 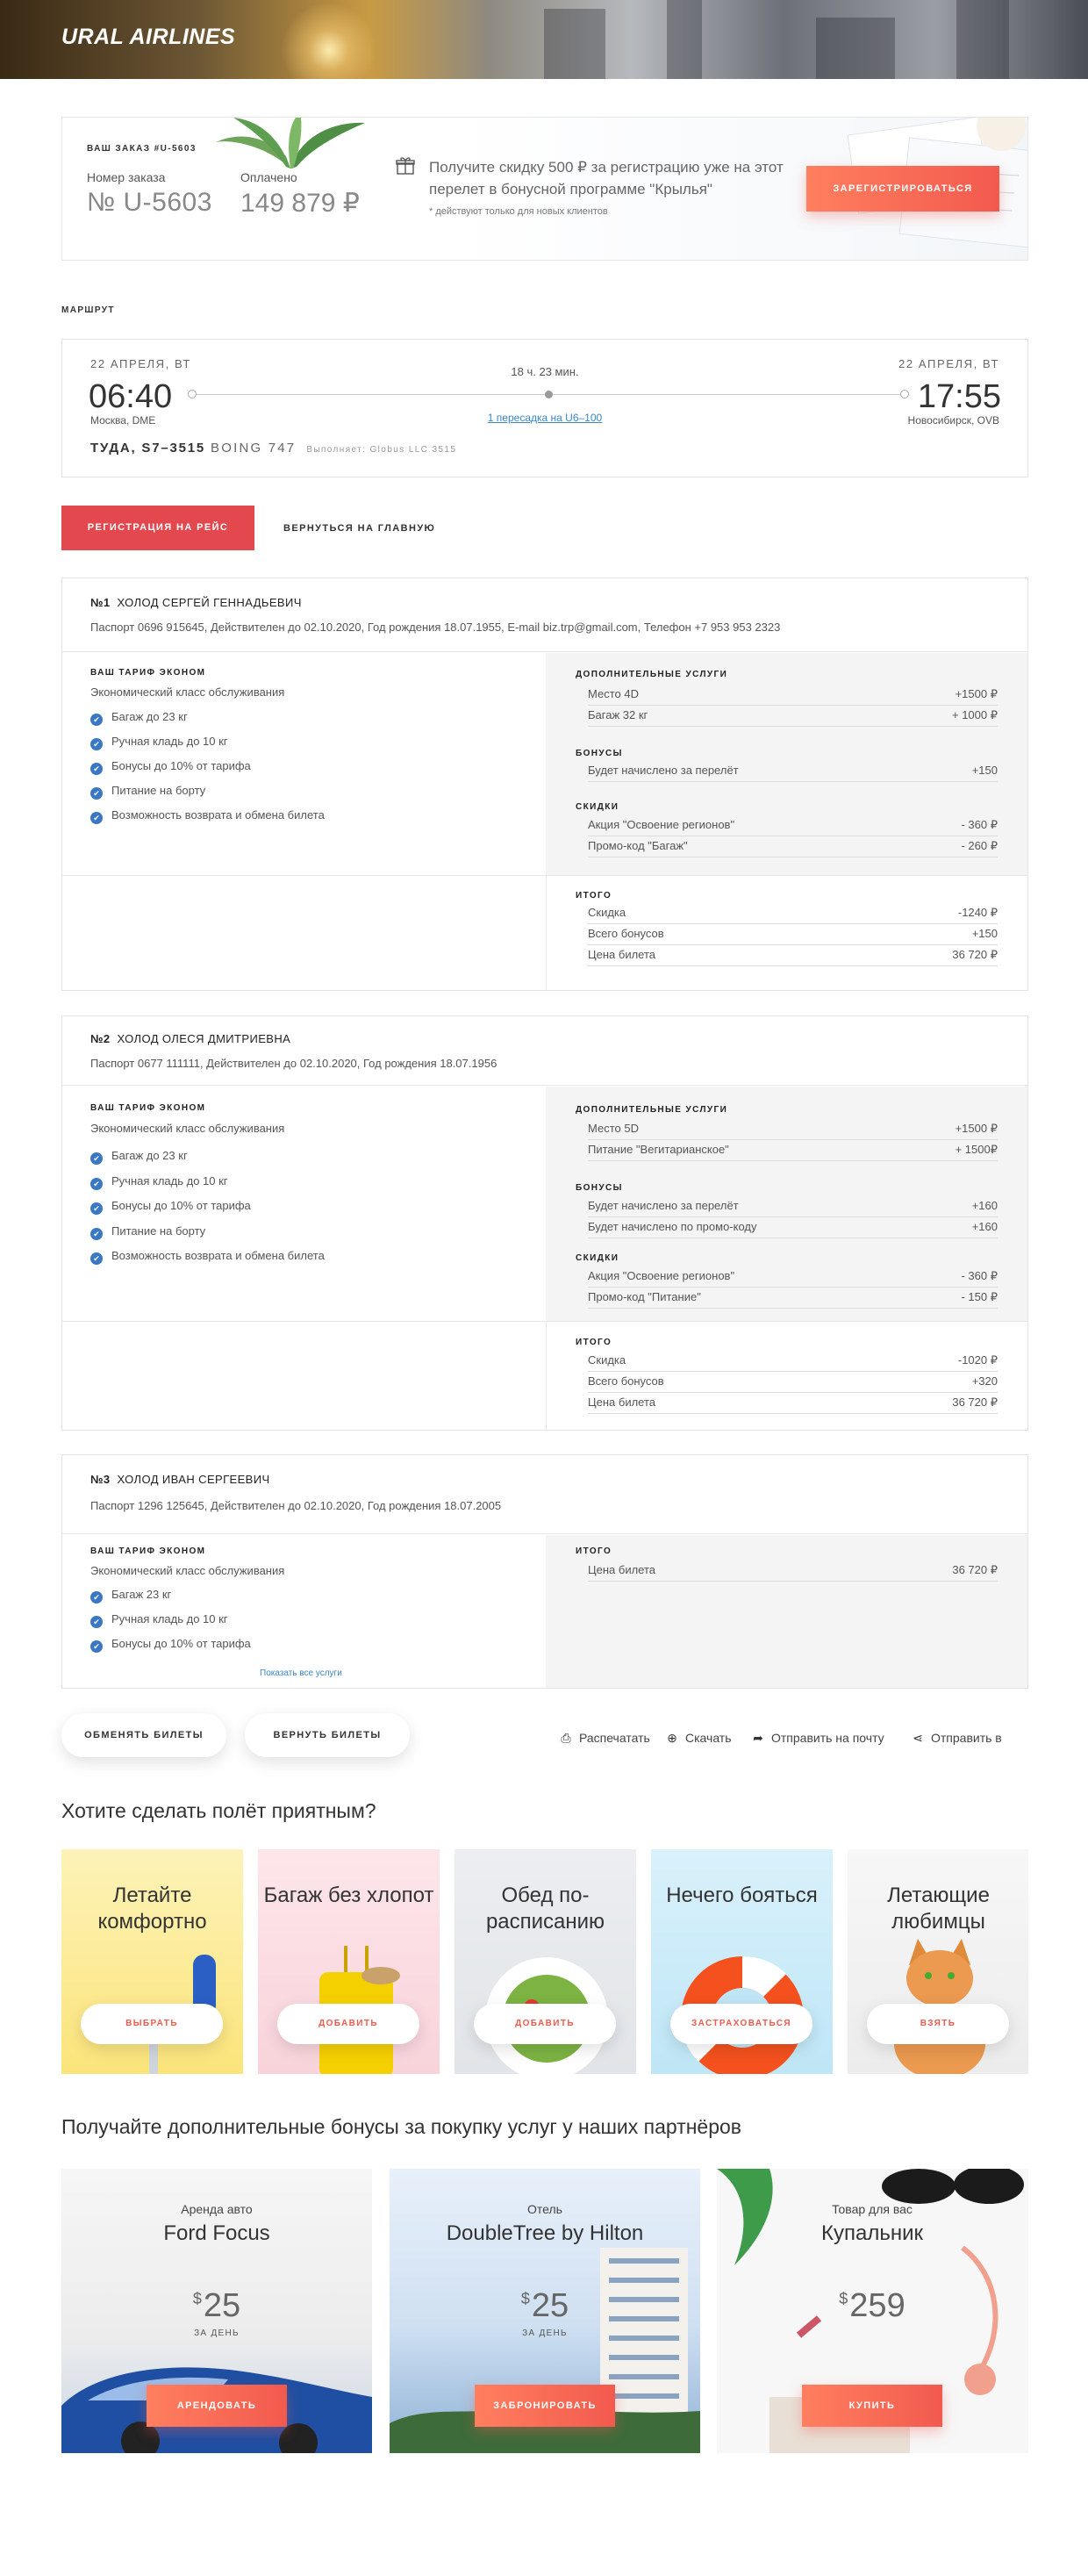 I want to click on download-icon: ⊕, so click(x=672, y=1738).